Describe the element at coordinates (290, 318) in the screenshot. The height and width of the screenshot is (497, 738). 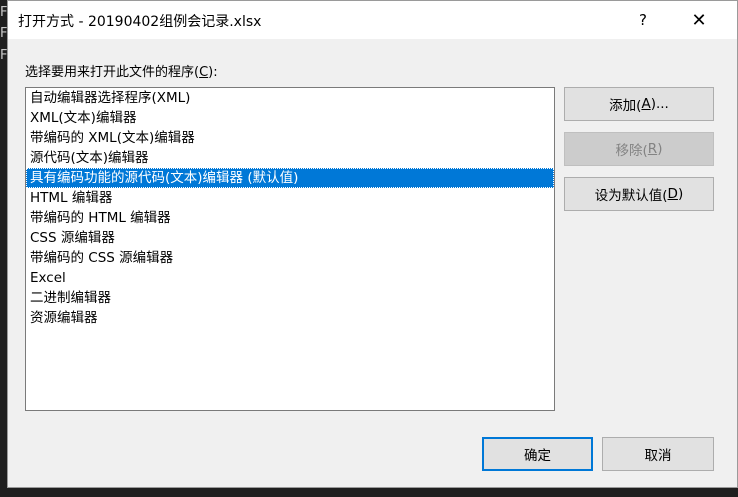
I see `program-list-item: 资源编辑器` at that location.